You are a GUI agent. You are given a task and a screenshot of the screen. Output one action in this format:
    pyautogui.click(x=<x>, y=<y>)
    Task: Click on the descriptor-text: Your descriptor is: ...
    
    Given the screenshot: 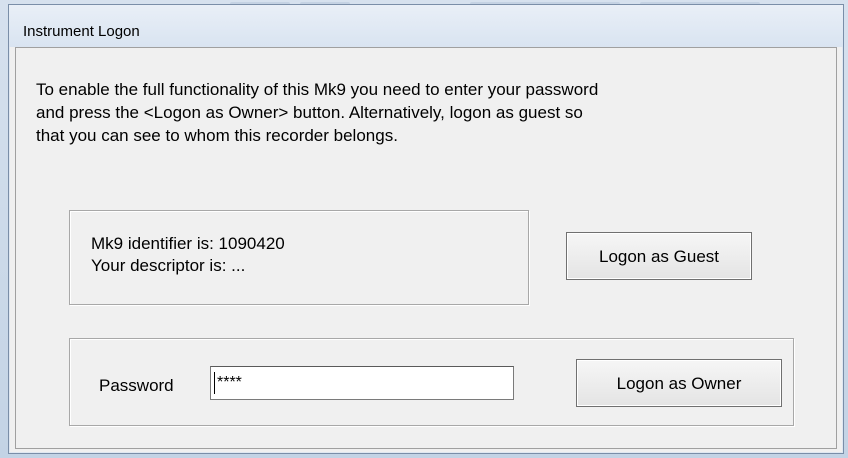 What is the action you would take?
    pyautogui.click(x=168, y=265)
    